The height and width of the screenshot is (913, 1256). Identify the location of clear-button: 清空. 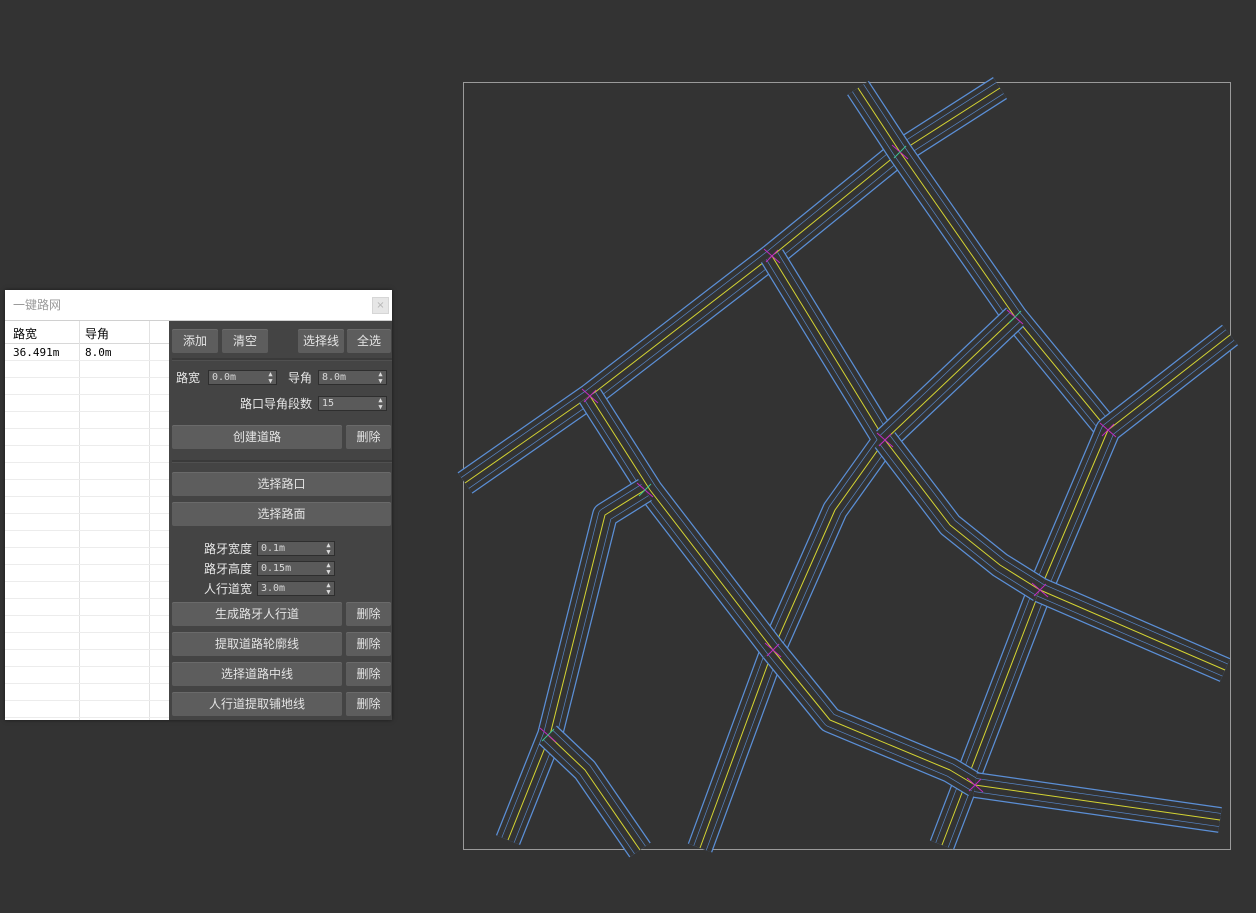
(245, 341).